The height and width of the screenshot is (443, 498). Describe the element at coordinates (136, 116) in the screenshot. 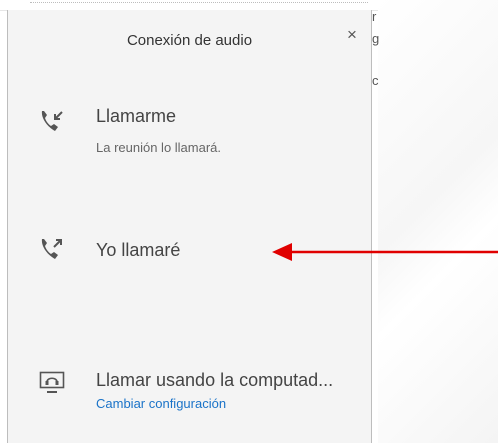

I see `call-me-label: Llamarme` at that location.